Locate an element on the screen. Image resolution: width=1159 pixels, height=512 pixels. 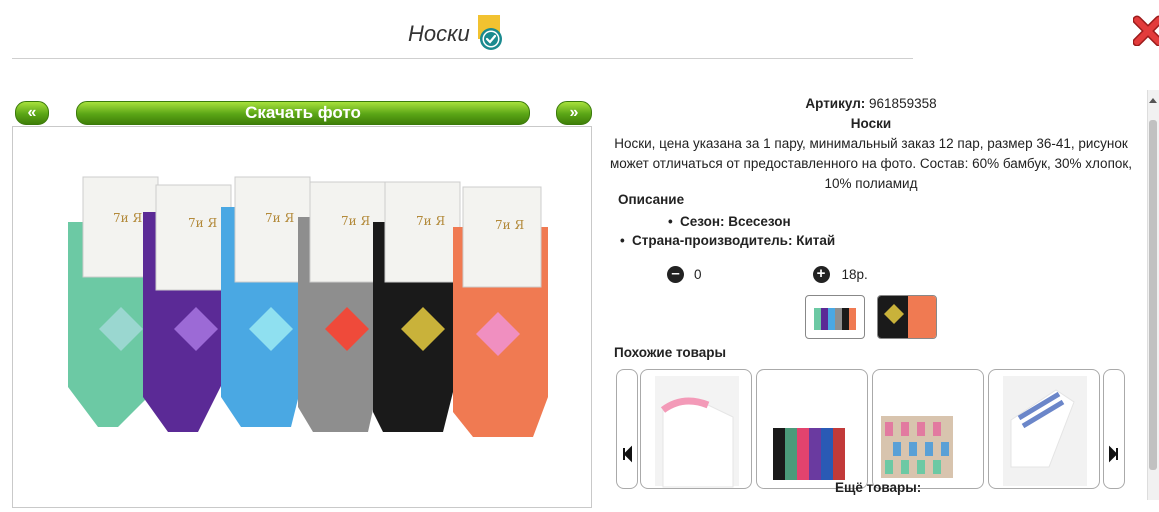
carousel-prev-button is located at coordinates (627, 429).